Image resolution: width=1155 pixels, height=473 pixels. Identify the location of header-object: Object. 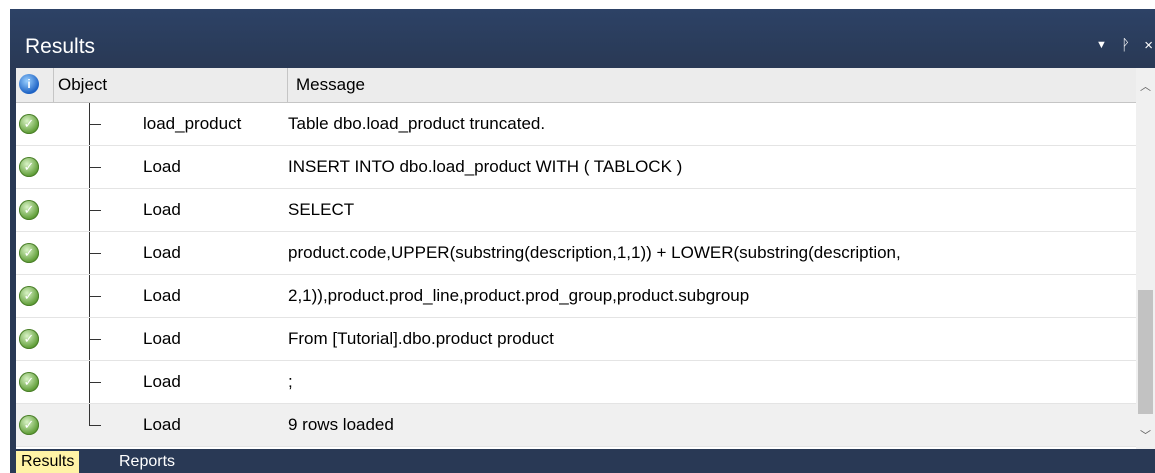
(171, 85).